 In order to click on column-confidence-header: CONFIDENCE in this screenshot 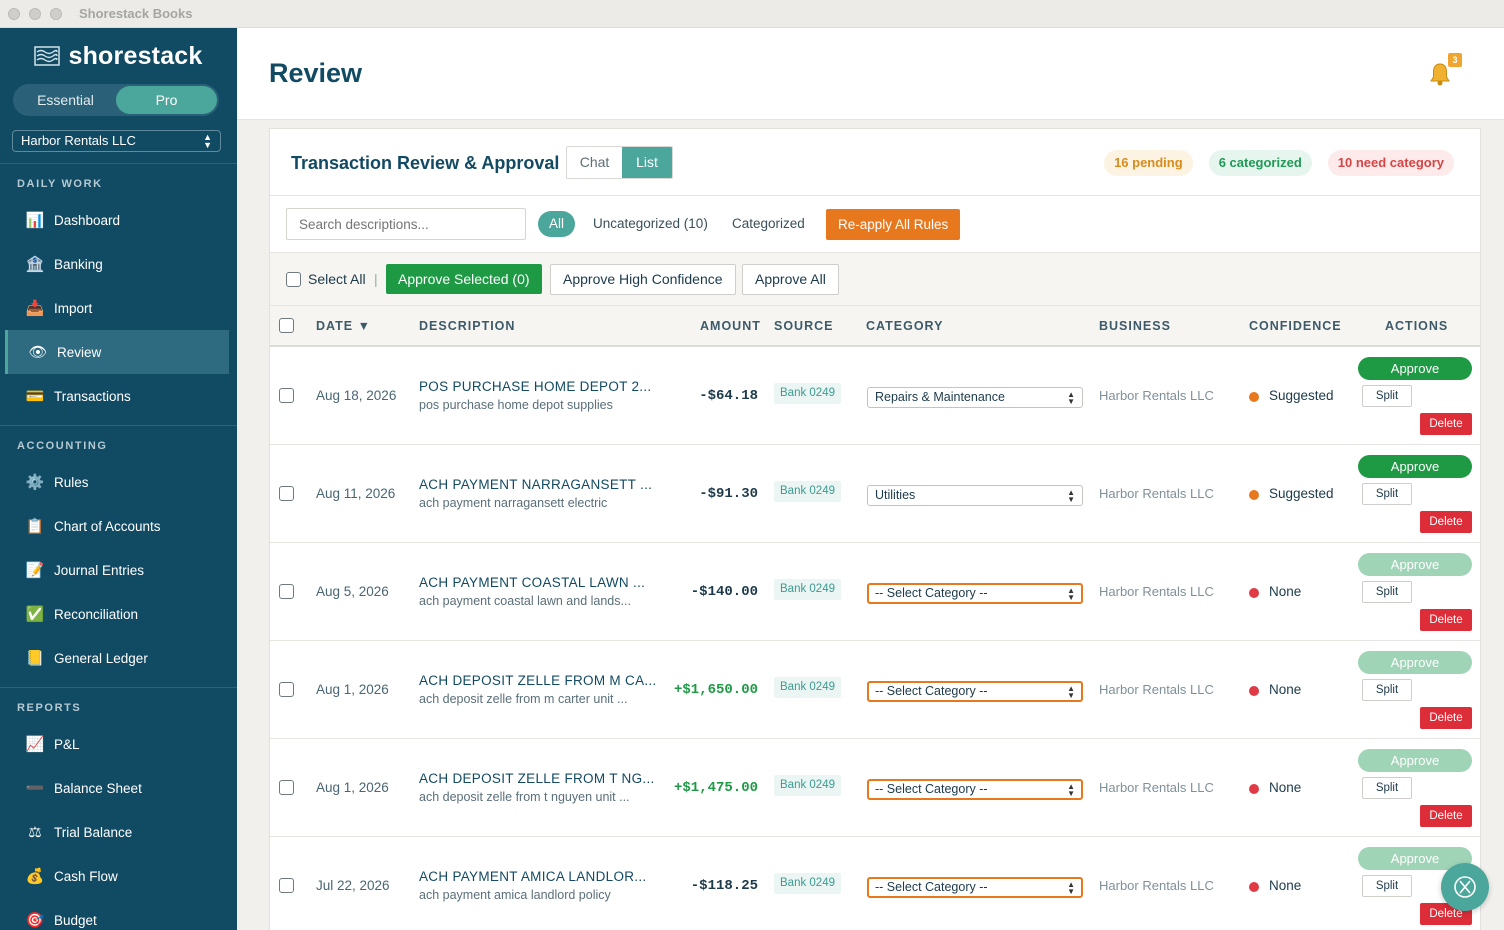, I will do `click(1295, 326)`.